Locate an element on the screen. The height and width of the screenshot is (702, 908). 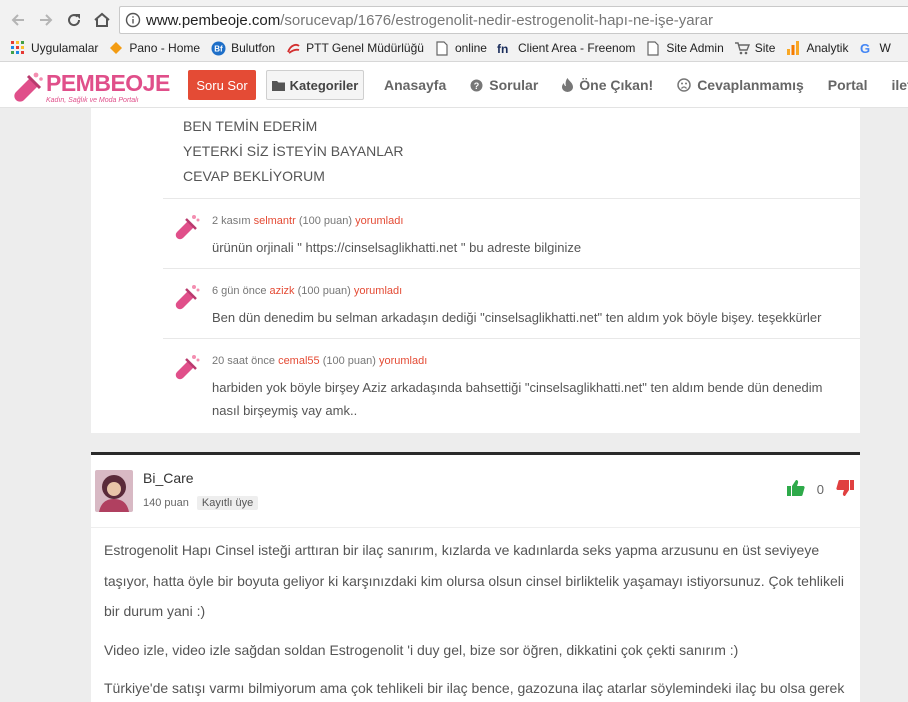
answer-line: YETERKİ SİZ İSTEYİN BAYANLAR is located at coordinates (293, 151).